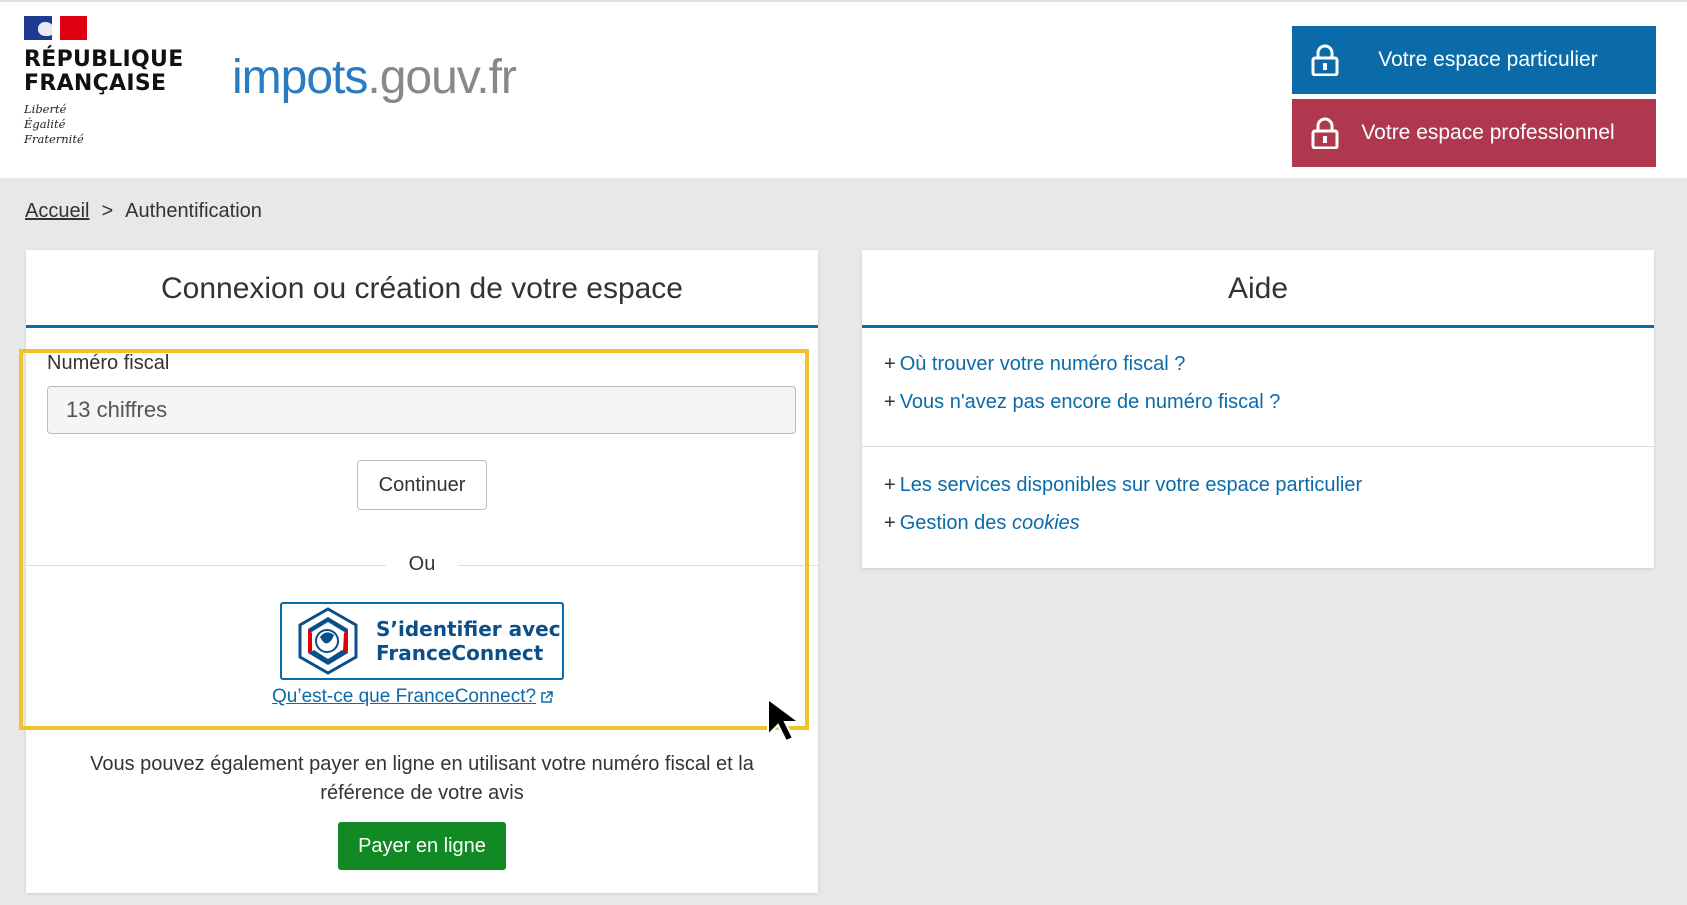 This screenshot has width=1687, height=905. Describe the element at coordinates (547, 696) in the screenshot. I see `external-link-icon` at that location.